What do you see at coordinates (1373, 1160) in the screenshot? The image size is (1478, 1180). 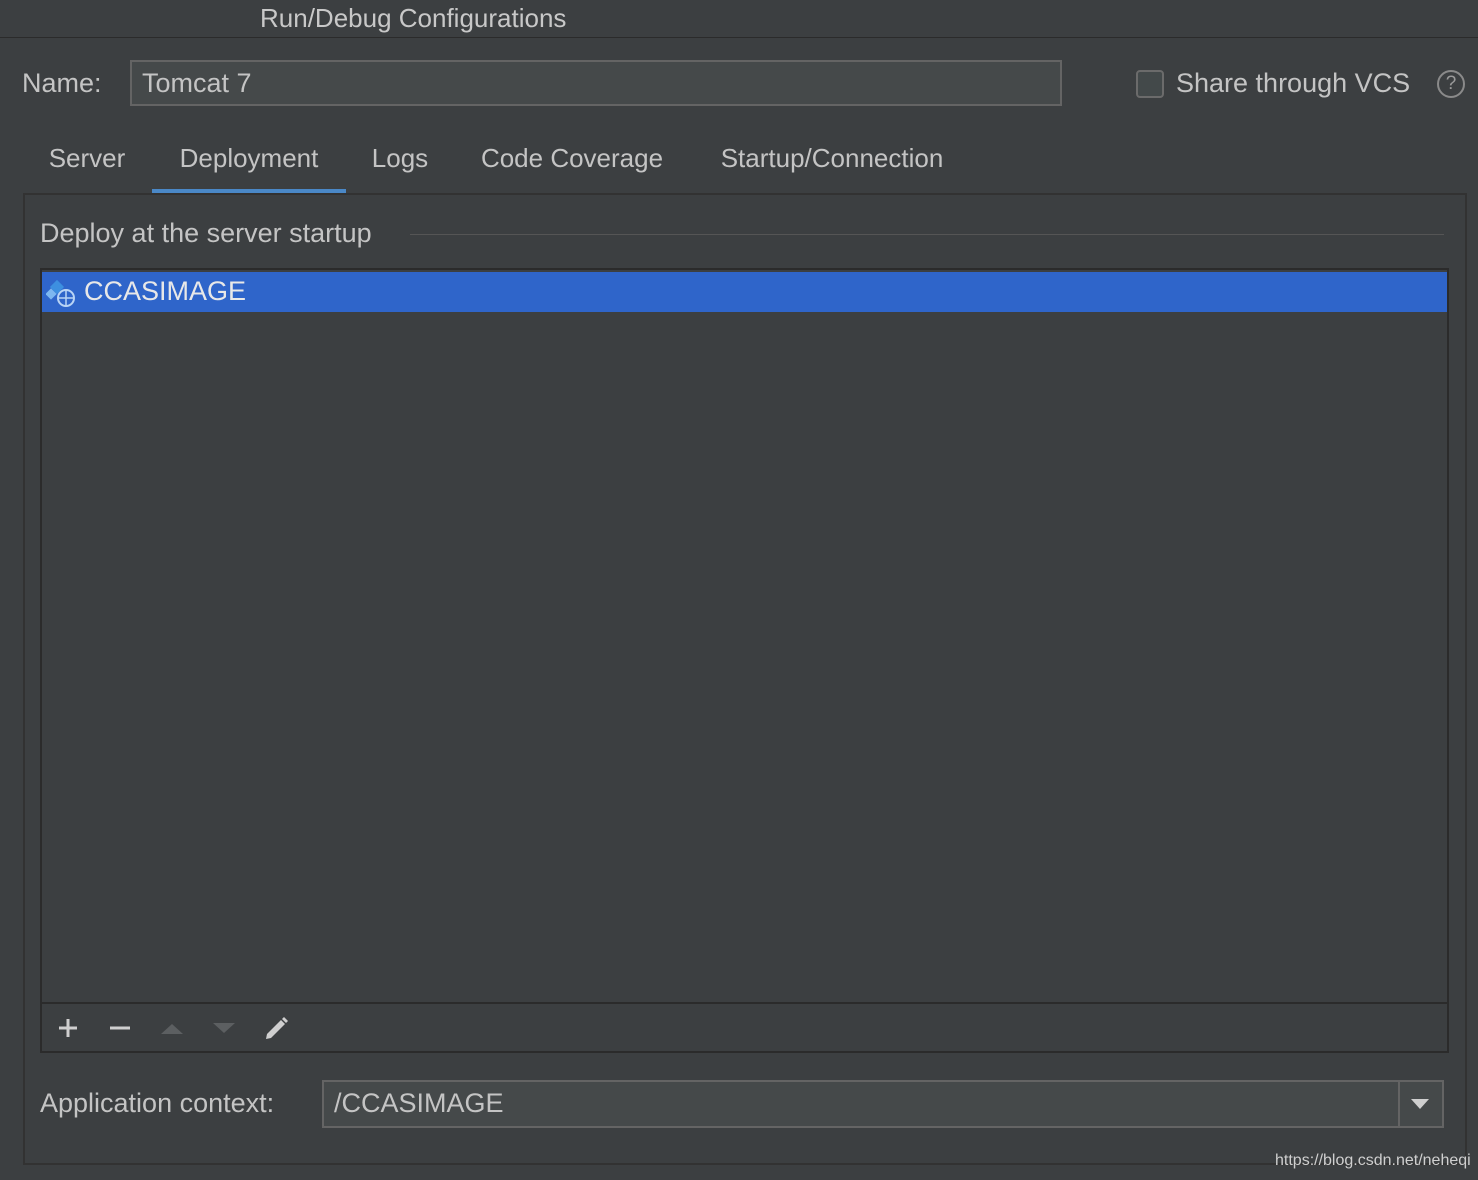 I see `watermark: https://blog.csdn.net/neheqi` at bounding box center [1373, 1160].